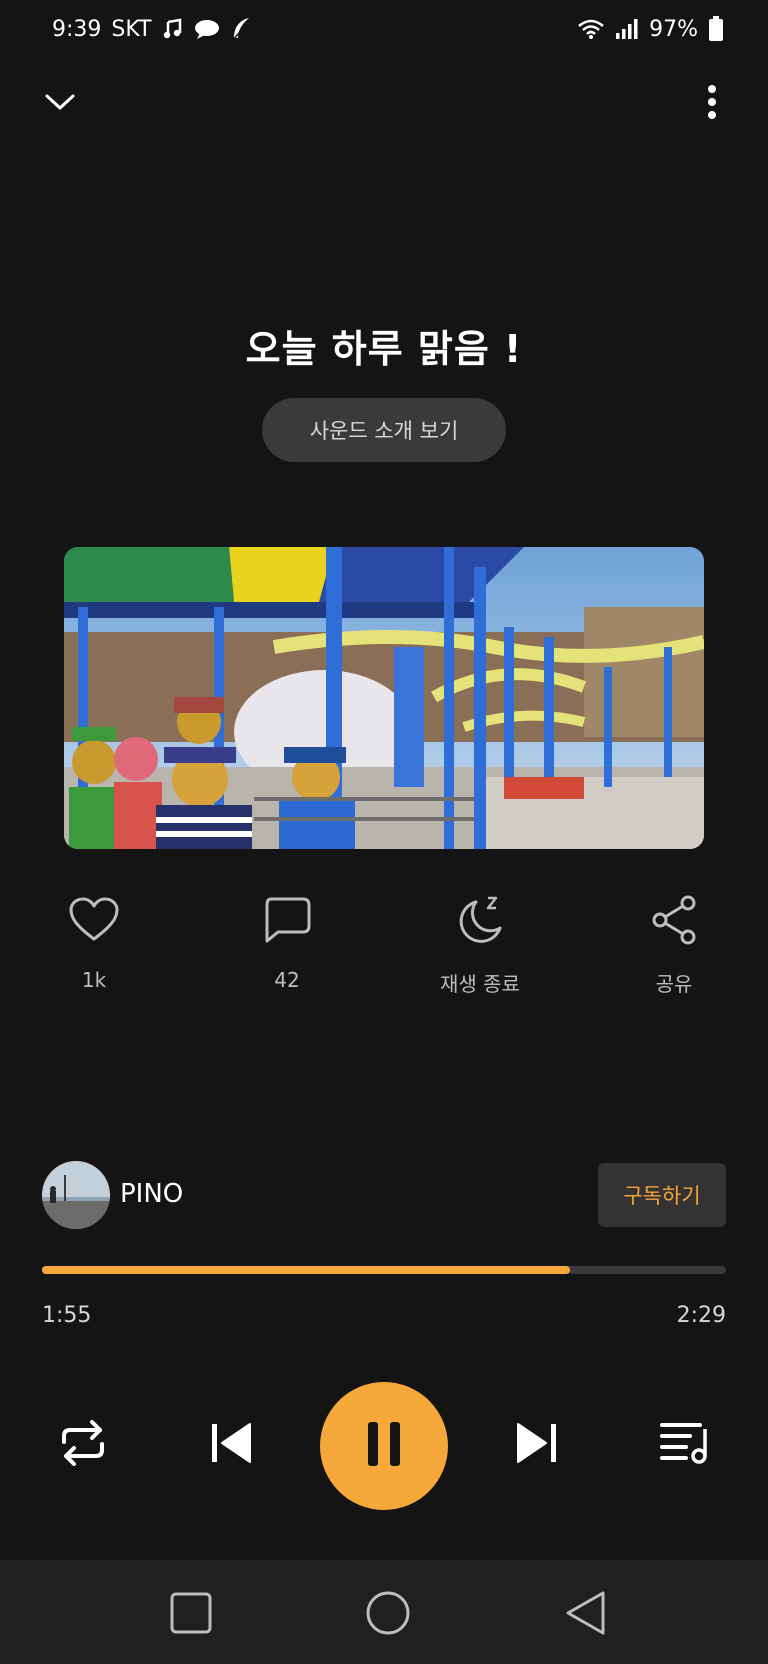  Describe the element at coordinates (207, 29) in the screenshot. I see `chat-bubble-icon` at that location.